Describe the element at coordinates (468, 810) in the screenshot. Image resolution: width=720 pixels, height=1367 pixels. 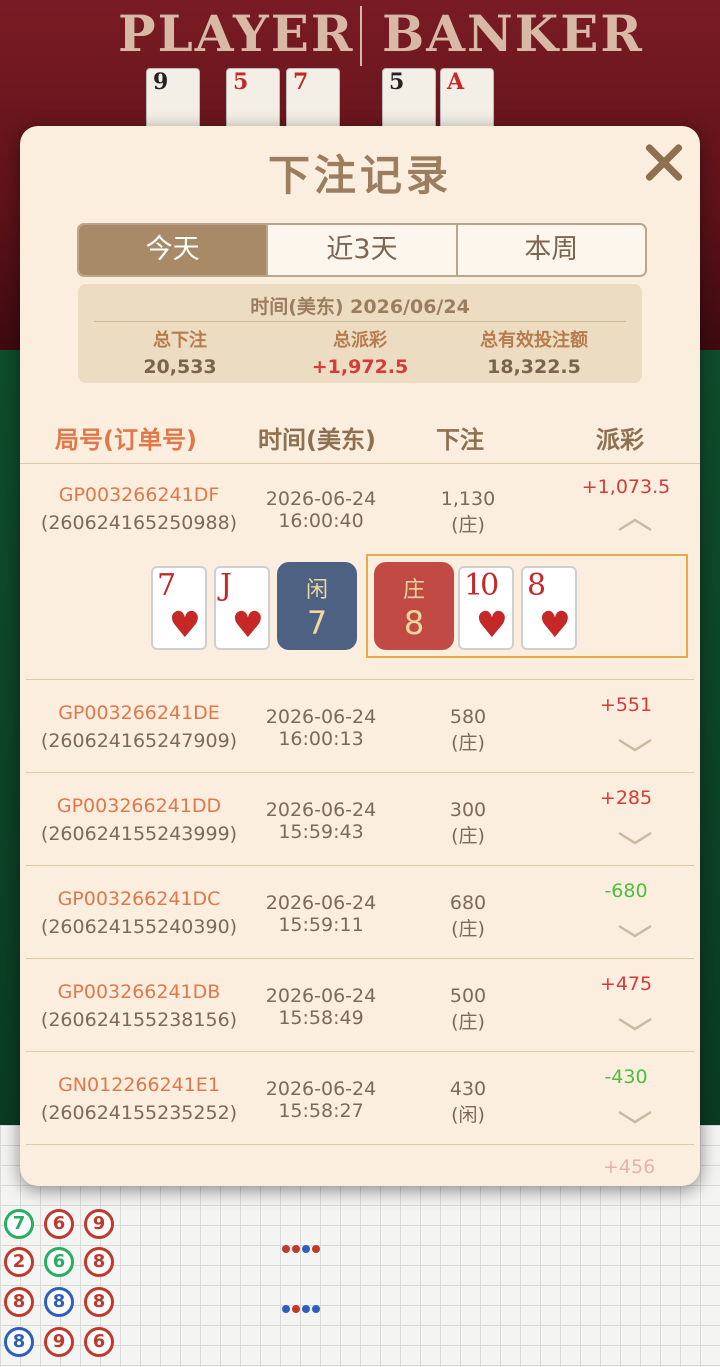
I see `bet-amount: 300` at that location.